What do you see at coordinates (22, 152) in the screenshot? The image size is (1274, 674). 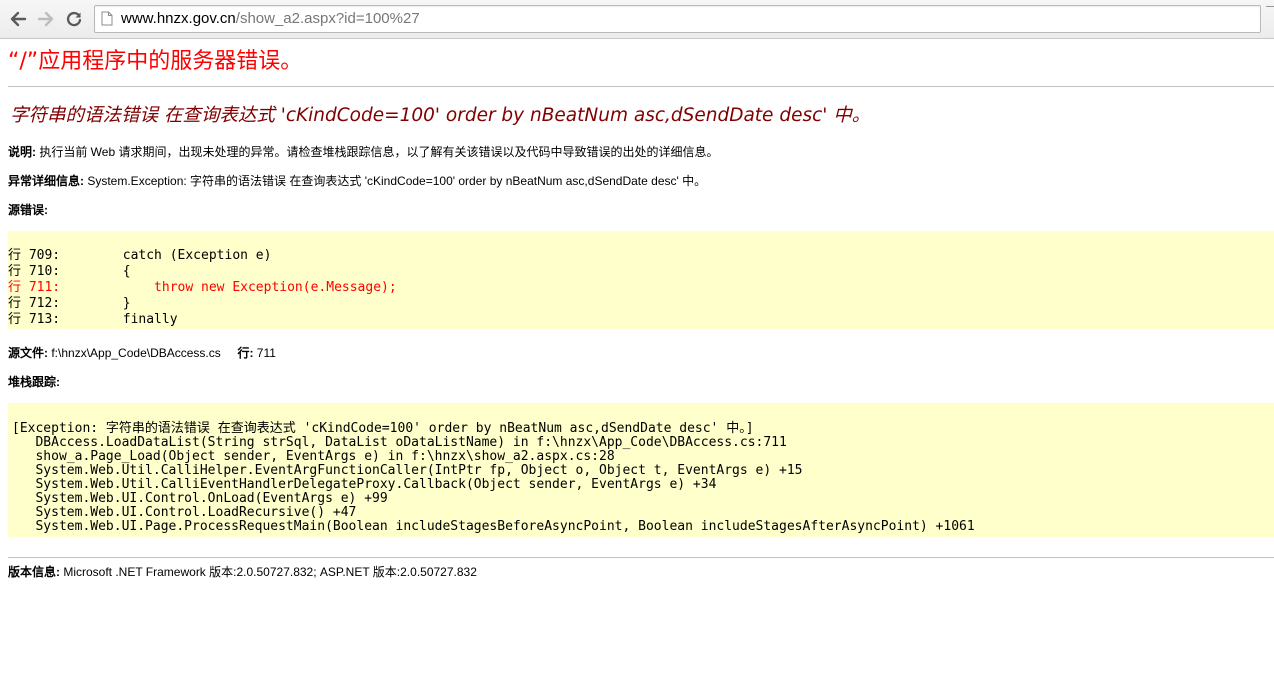 I see `description-label: 说明:` at bounding box center [22, 152].